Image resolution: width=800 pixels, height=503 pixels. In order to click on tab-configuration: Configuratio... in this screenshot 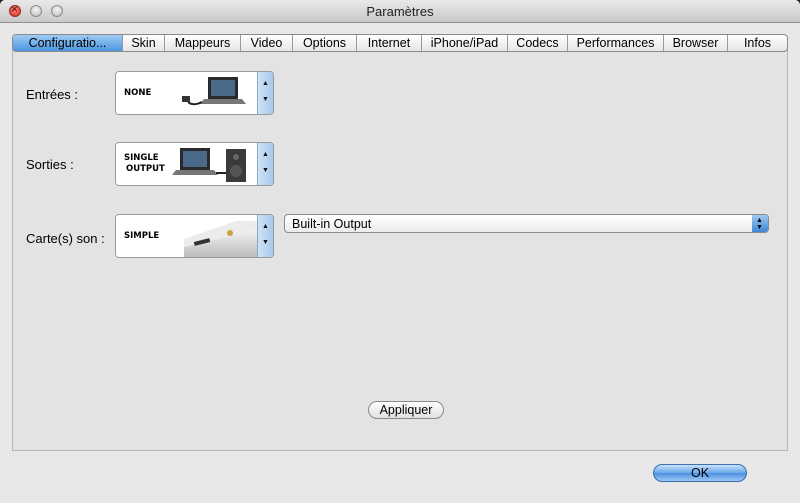, I will do `click(68, 43)`.